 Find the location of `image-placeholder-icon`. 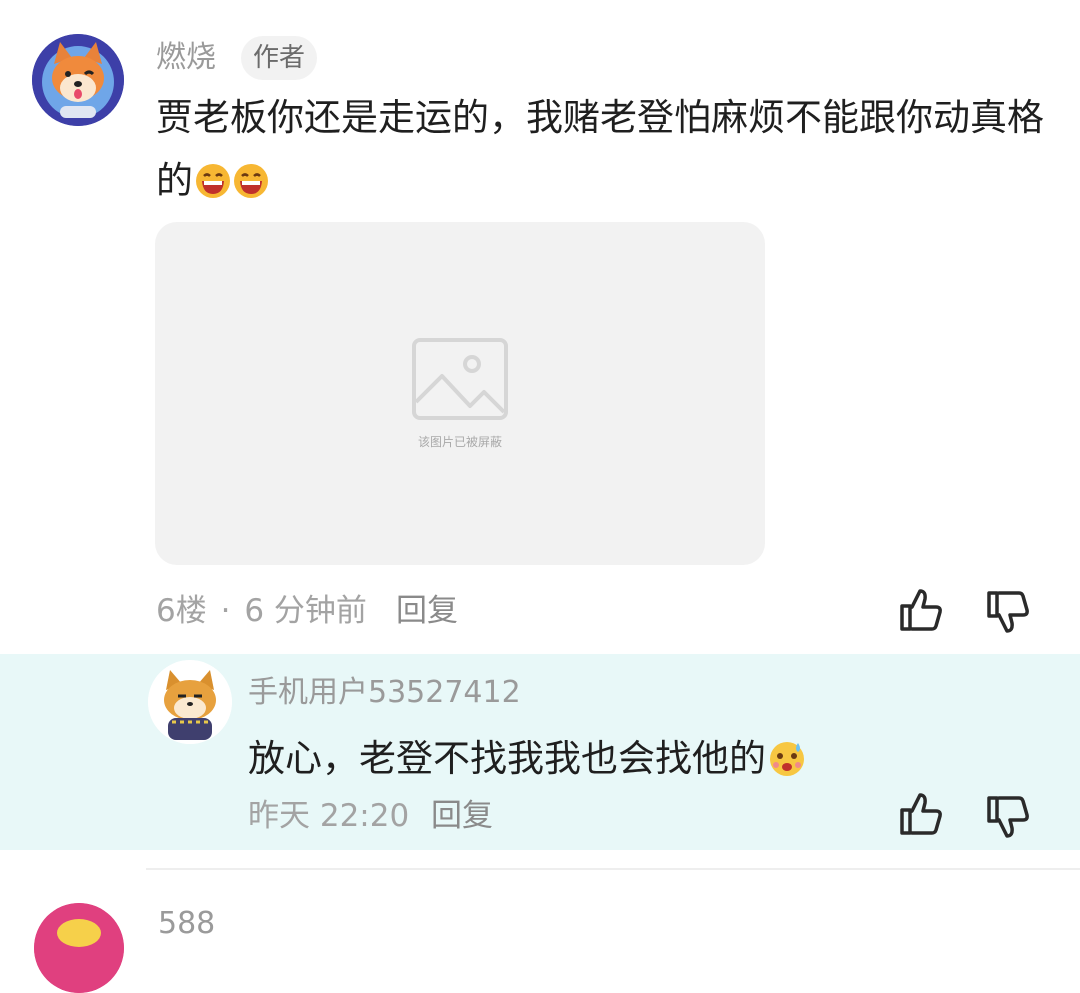

image-placeholder-icon is located at coordinates (460, 379).